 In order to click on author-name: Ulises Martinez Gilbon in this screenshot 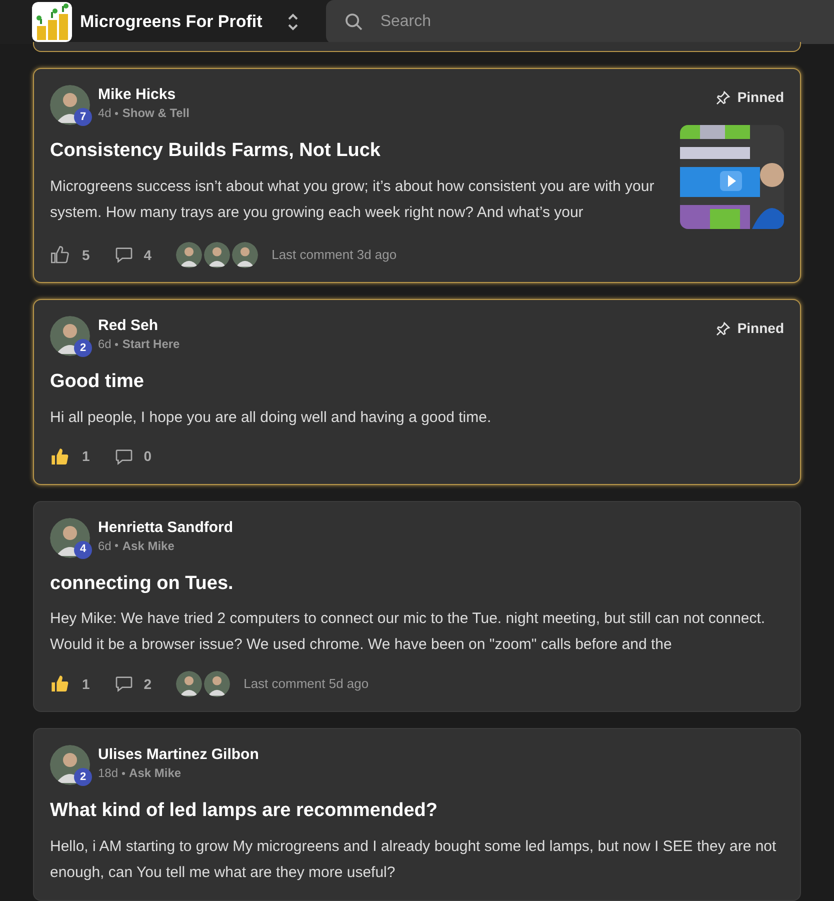, I will do `click(178, 755)`.